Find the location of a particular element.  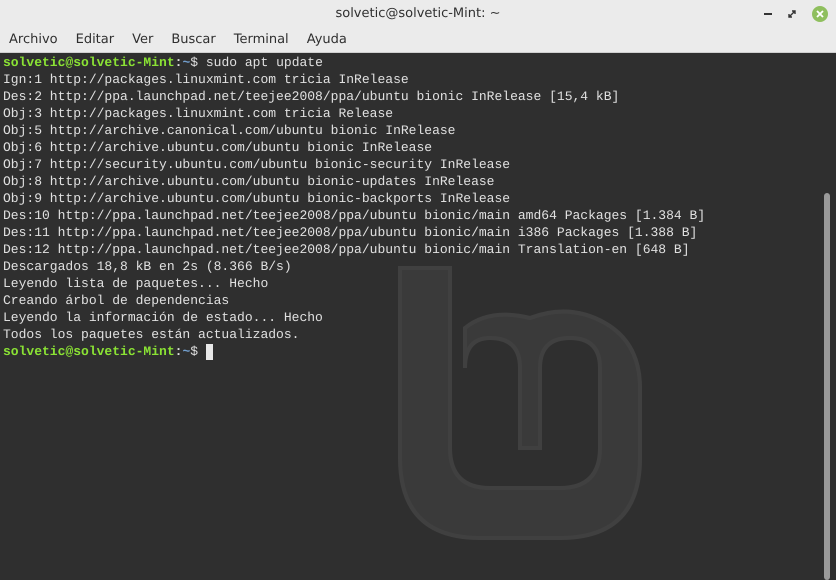

output-line: Obj:6 http://archive.ubuntu.com/ubuntu bionic InRelease is located at coordinates (217, 147).